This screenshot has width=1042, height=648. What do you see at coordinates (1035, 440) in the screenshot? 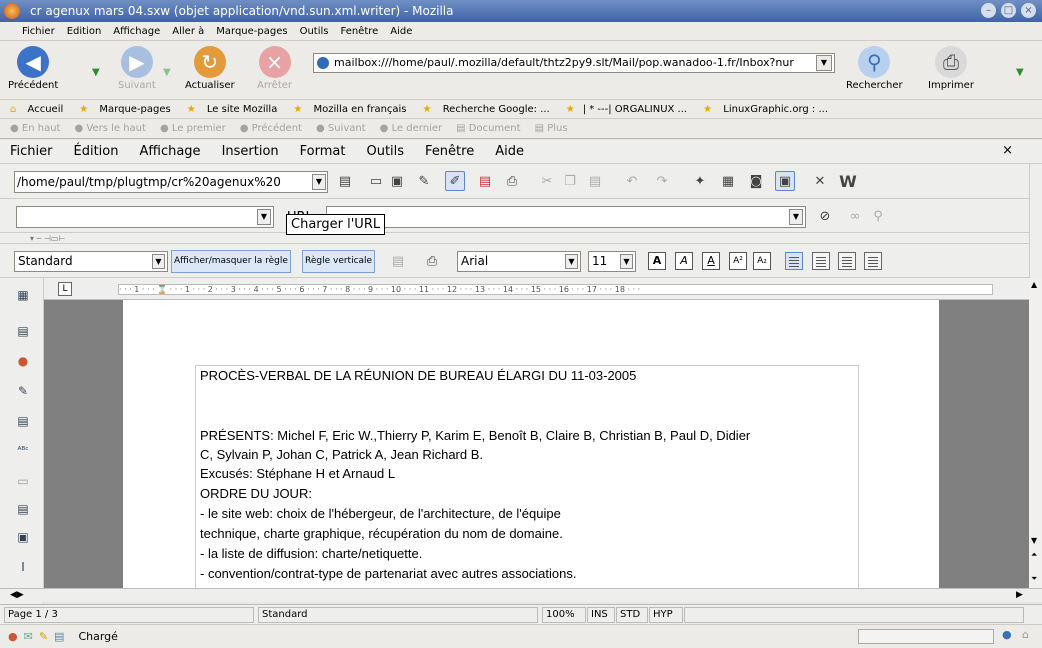
I see `vertical-scrollbar: ▲ ▼ ⏶ ⏷` at bounding box center [1035, 440].